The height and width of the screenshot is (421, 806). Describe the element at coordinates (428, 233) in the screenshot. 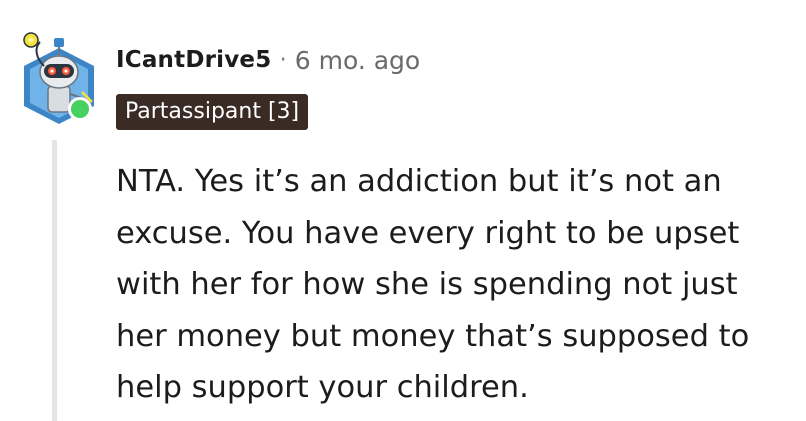

I see `comment-body-line: excuse. You have every right to be upset` at that location.